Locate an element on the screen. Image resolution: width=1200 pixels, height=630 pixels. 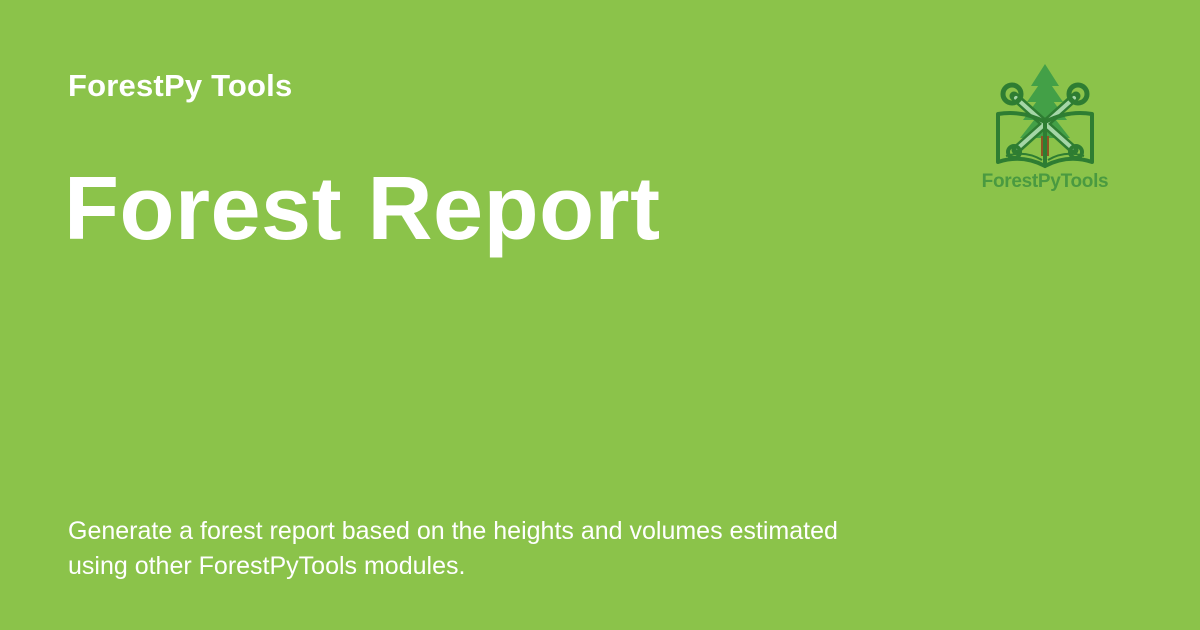
forestpytools-logo: ForestPyTools is located at coordinates (1045, 130).